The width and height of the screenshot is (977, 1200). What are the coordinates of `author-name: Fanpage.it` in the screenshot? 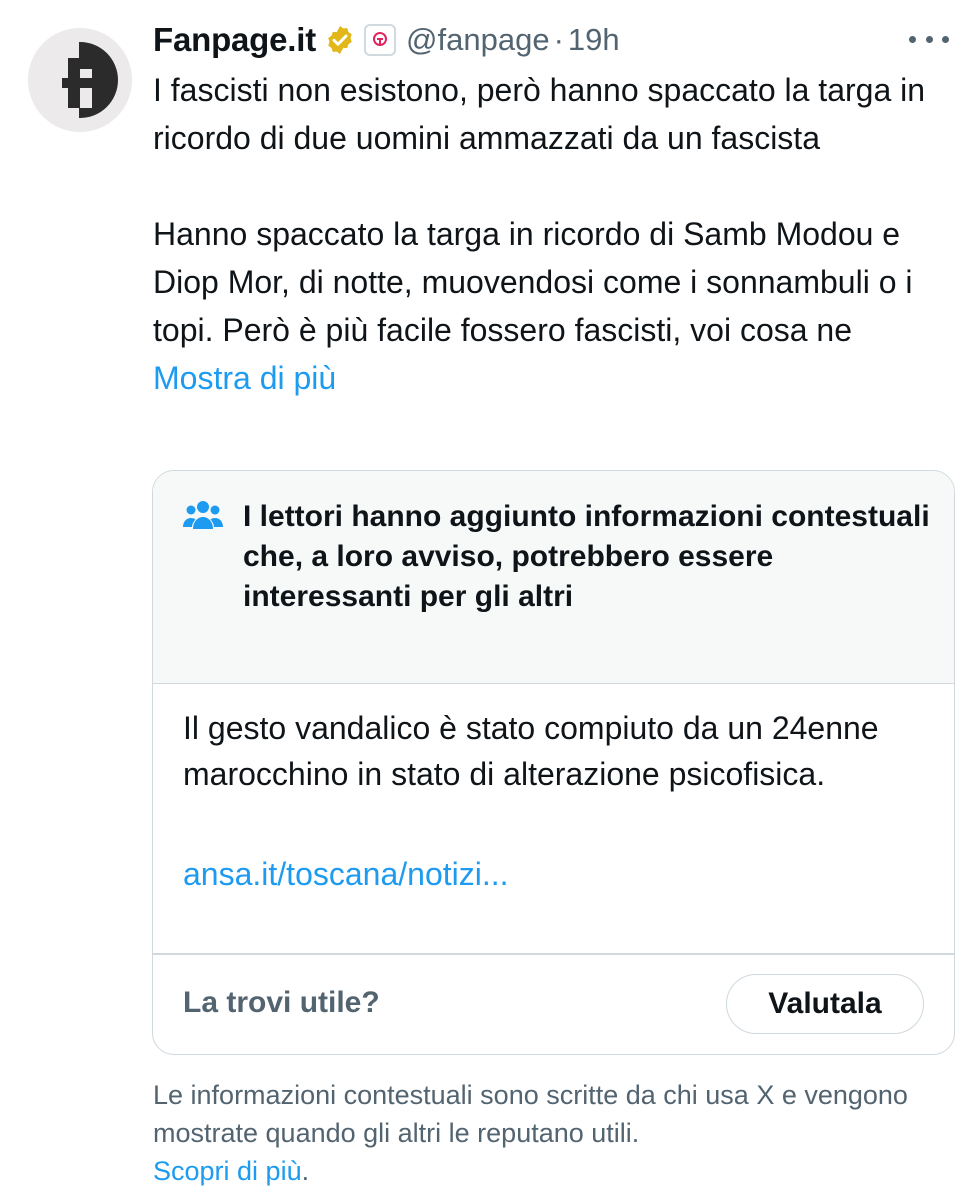 It's located at (234, 40).